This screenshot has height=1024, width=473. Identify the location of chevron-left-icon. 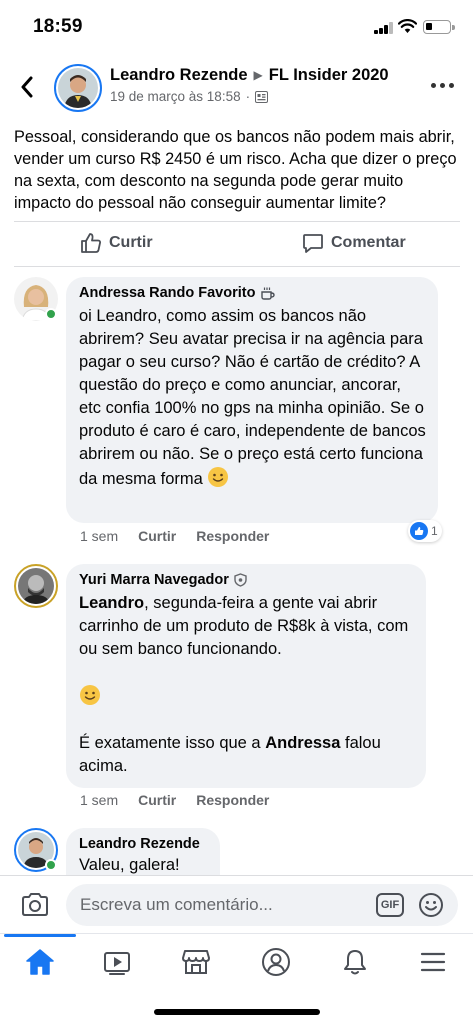
(27, 87).